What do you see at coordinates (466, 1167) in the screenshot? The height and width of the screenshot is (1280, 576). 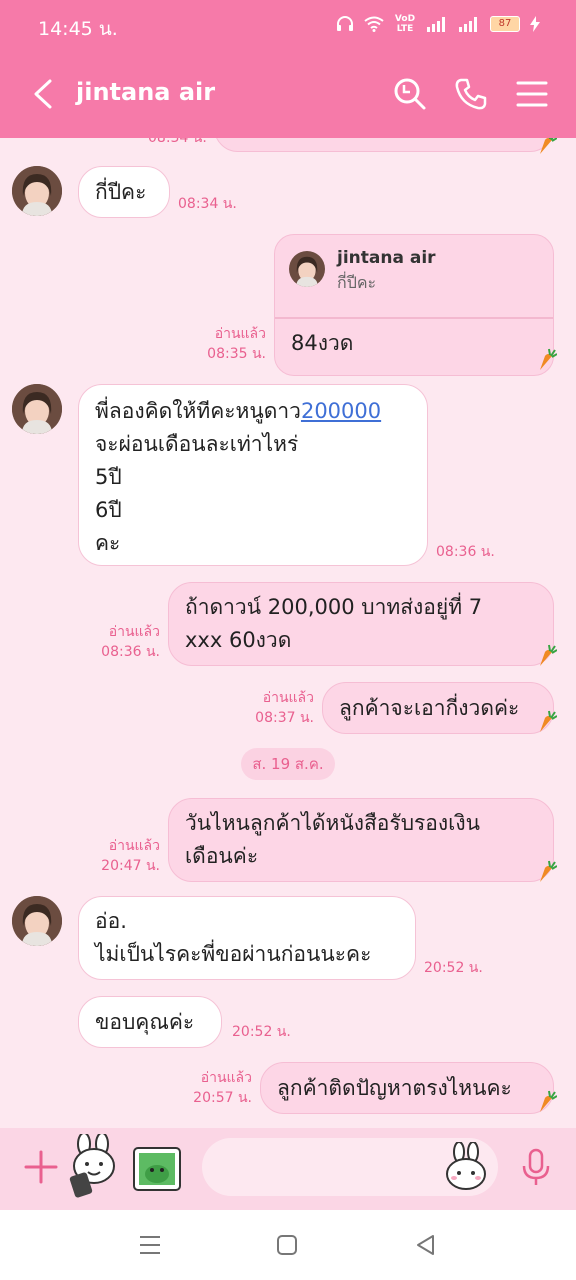 I see `emoji-icon` at bounding box center [466, 1167].